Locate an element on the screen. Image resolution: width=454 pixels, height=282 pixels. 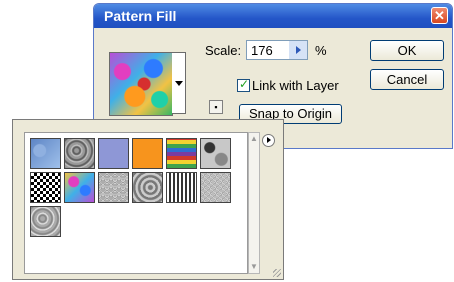
title-bar: Pattern Fill ✕ is located at coordinates (273, 16).